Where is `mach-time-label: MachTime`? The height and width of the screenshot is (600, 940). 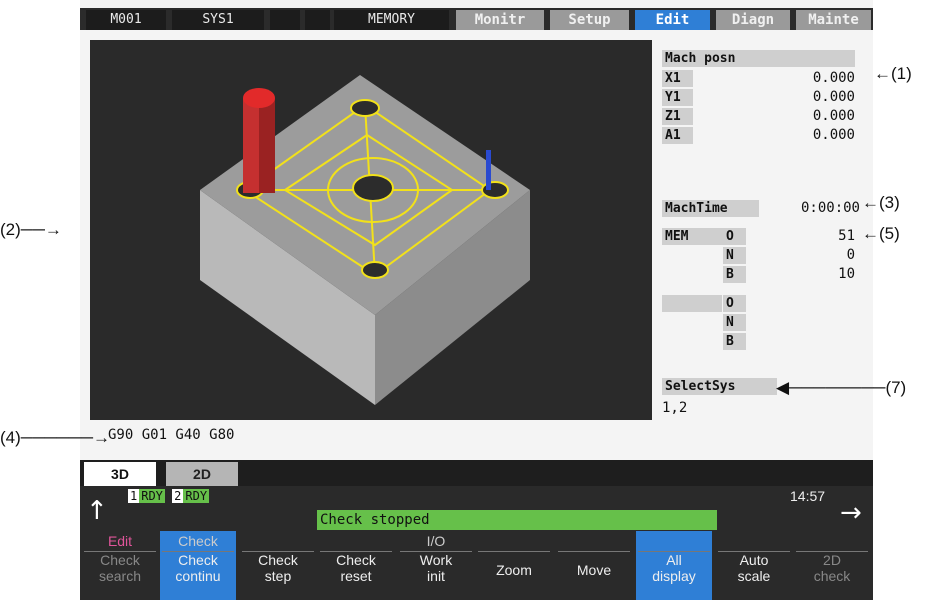
mach-time-label: MachTime is located at coordinates (710, 208).